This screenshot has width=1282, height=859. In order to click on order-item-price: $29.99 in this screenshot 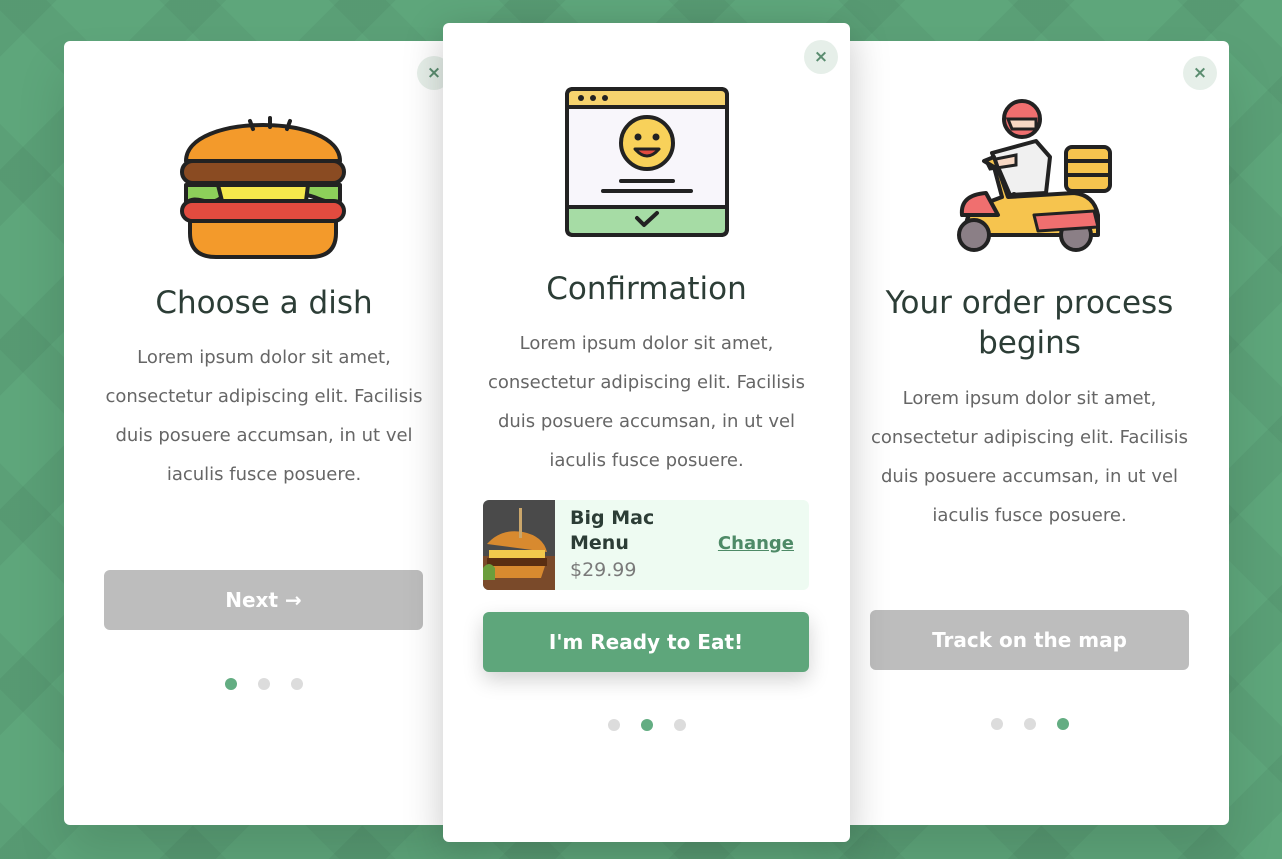, I will do `click(603, 570)`.